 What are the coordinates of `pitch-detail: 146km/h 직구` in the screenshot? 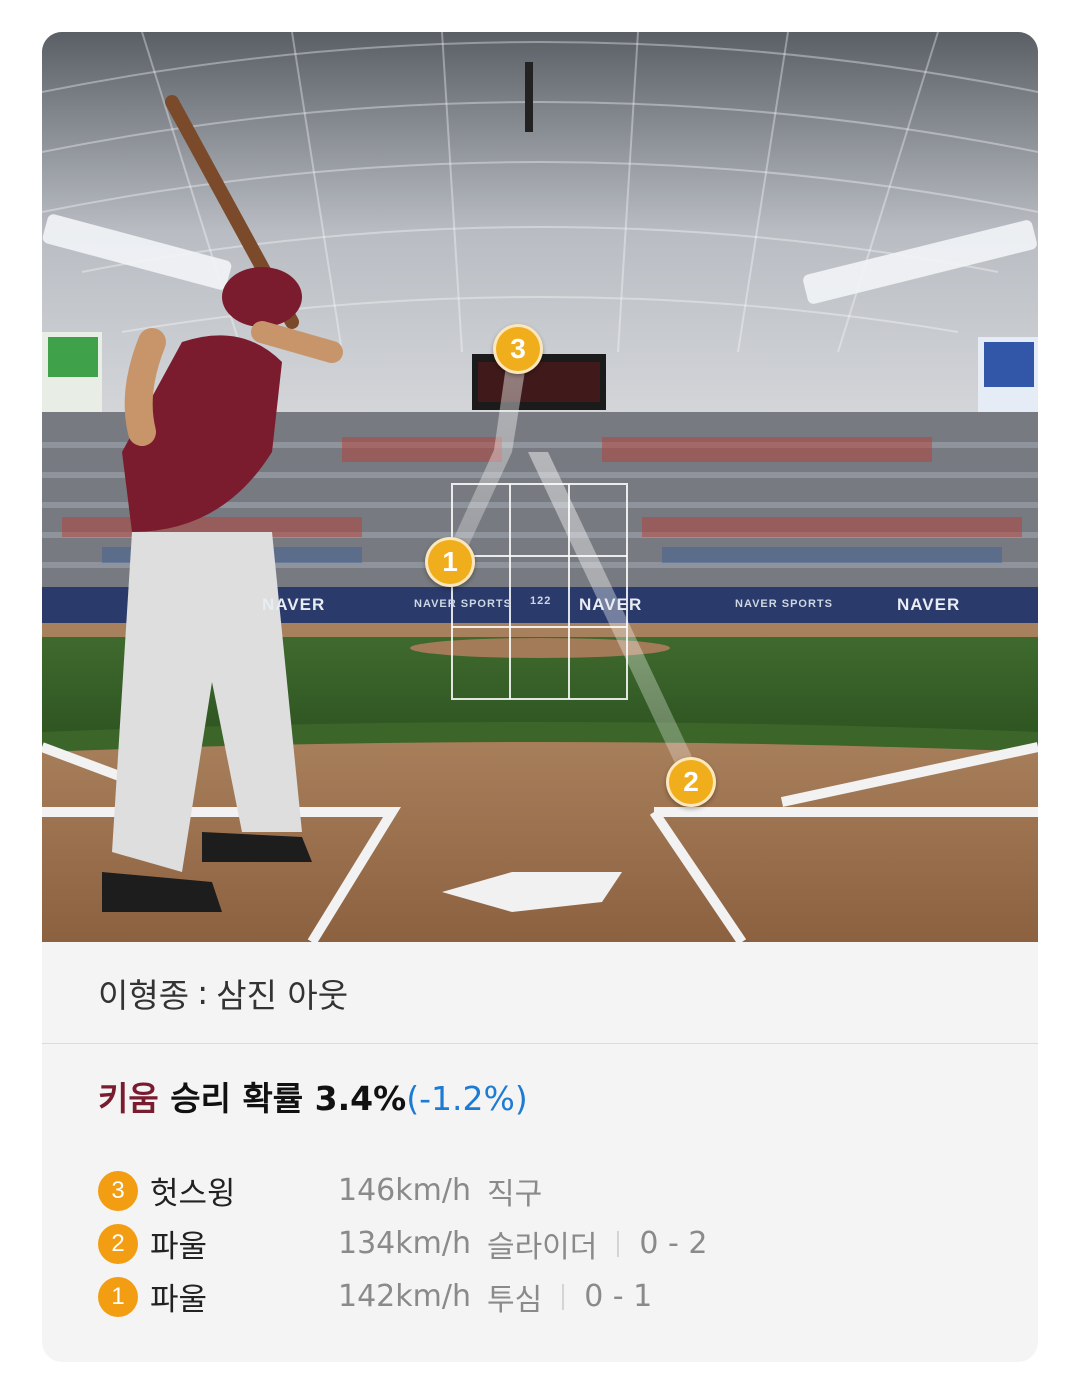 It's located at (440, 1191).